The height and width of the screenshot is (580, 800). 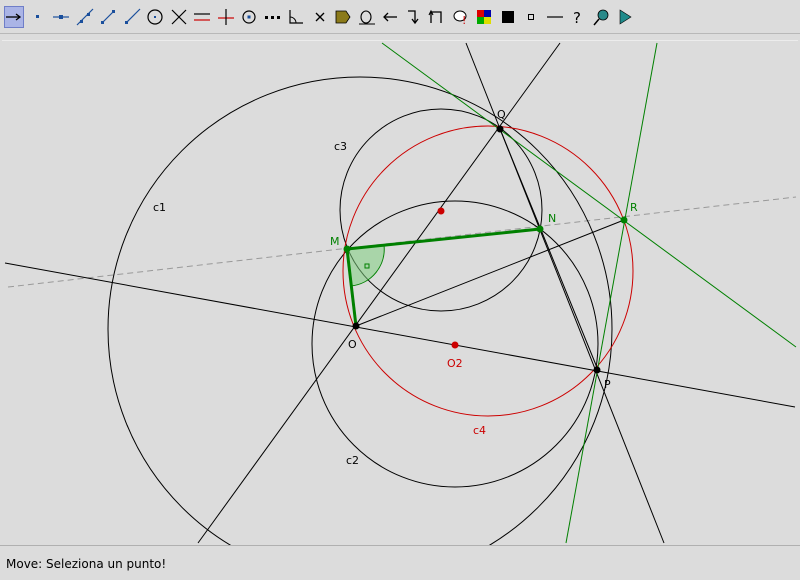 I want to click on label-O: O, so click(x=352, y=344).